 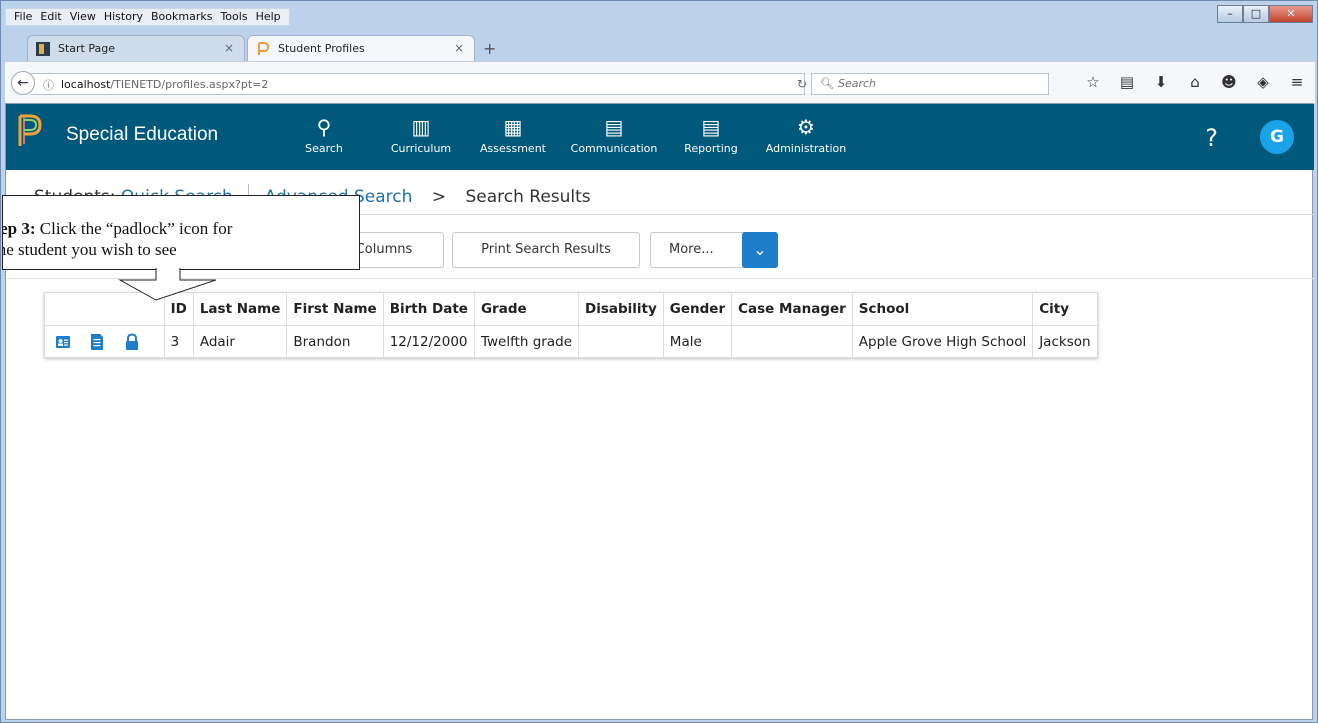 What do you see at coordinates (792, 309) in the screenshot?
I see `header-case-manager: Case Manager` at bounding box center [792, 309].